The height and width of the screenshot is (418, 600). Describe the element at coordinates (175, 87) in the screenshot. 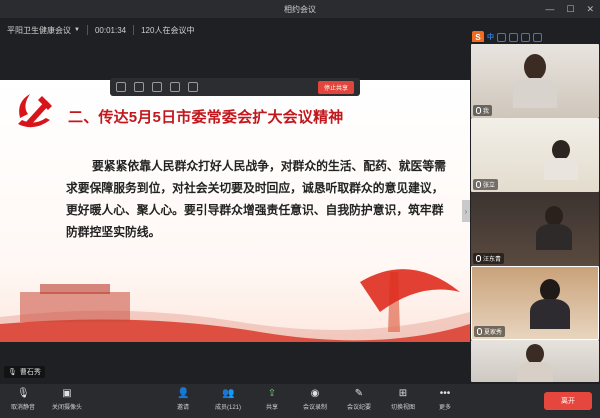

I see `annotate-icon` at that location.